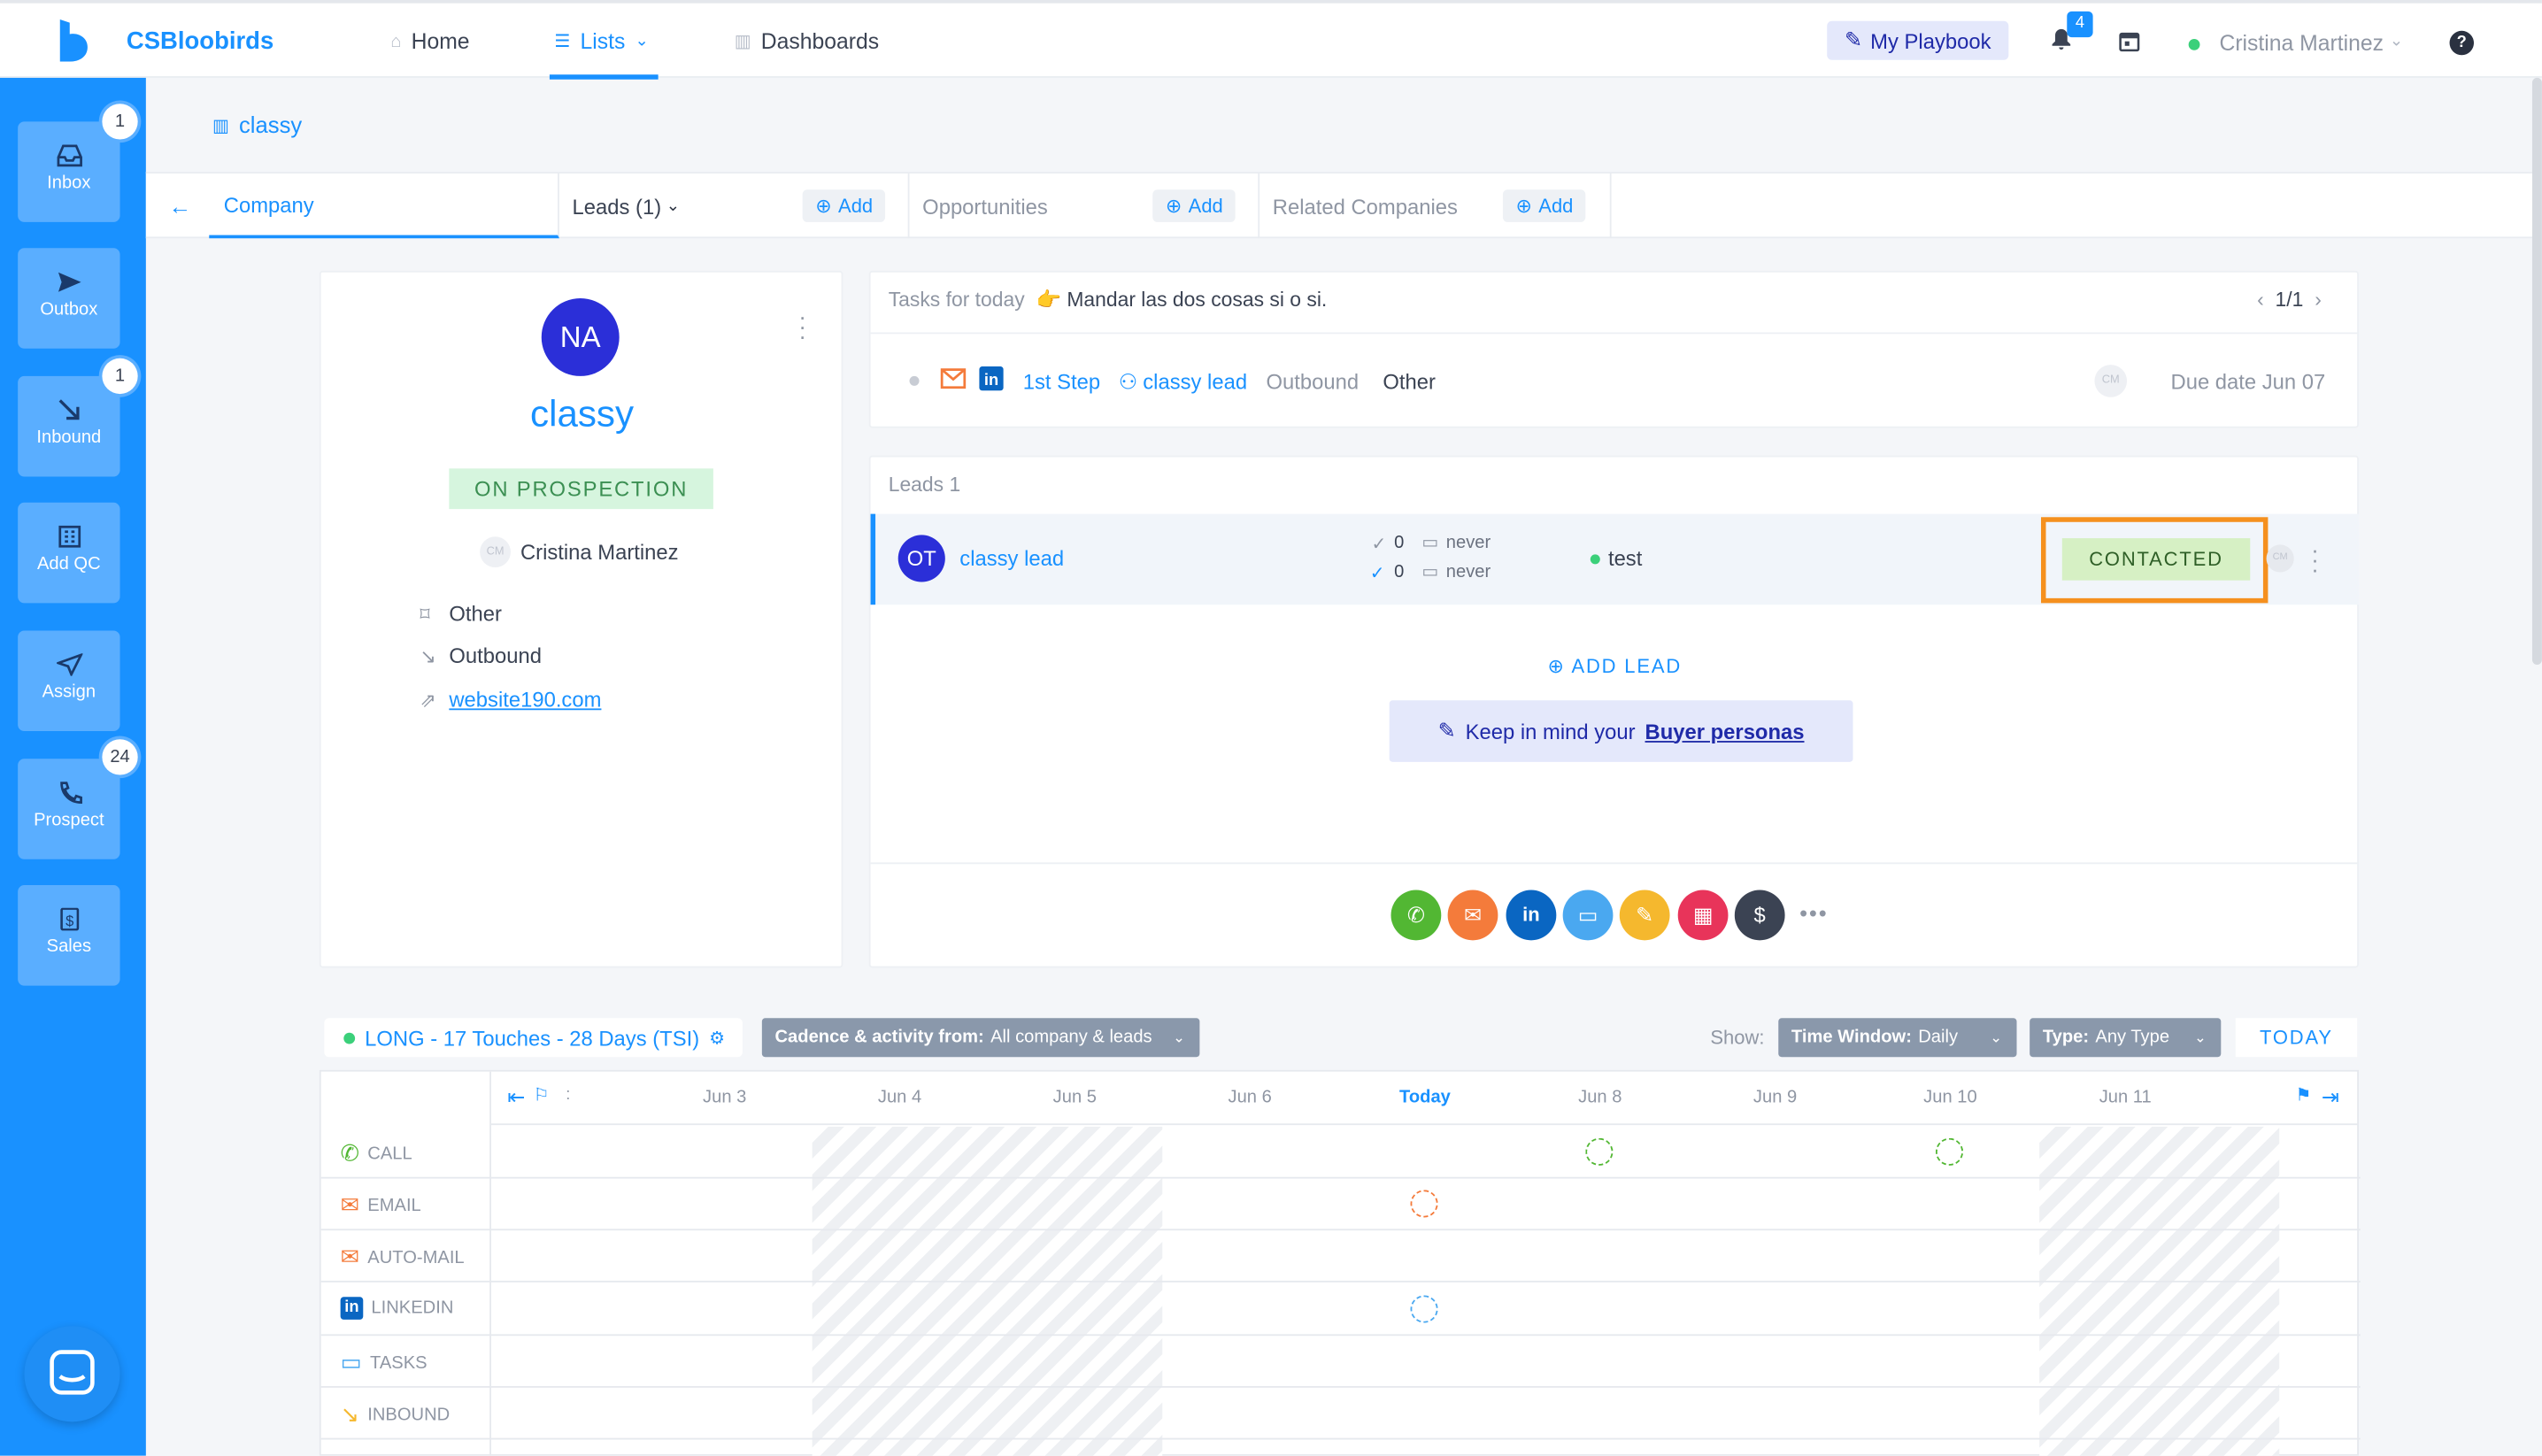  I want to click on prospect-count-badge: 24, so click(120, 757).